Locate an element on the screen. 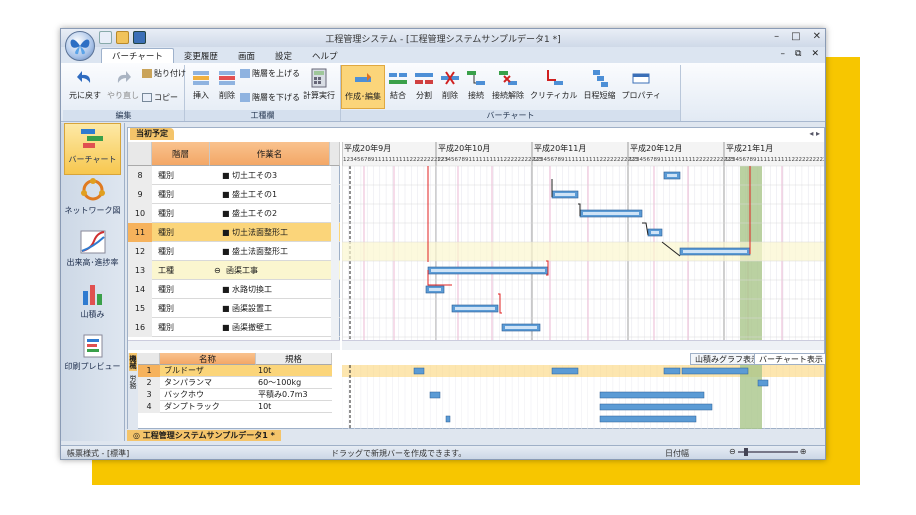 This screenshot has width=916, height=515. tab-scroll-arrows: ◂ ▸ is located at coordinates (814, 133).